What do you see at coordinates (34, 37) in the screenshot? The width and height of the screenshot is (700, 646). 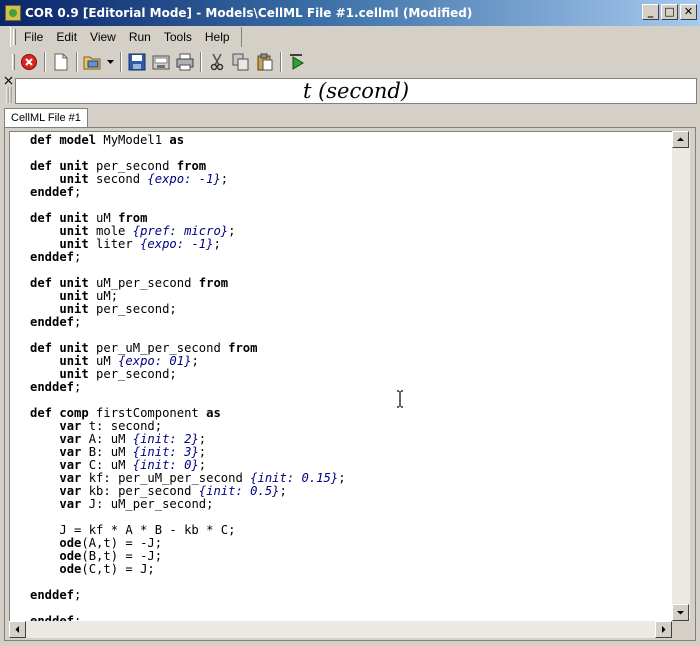 I see `menu-file: File` at bounding box center [34, 37].